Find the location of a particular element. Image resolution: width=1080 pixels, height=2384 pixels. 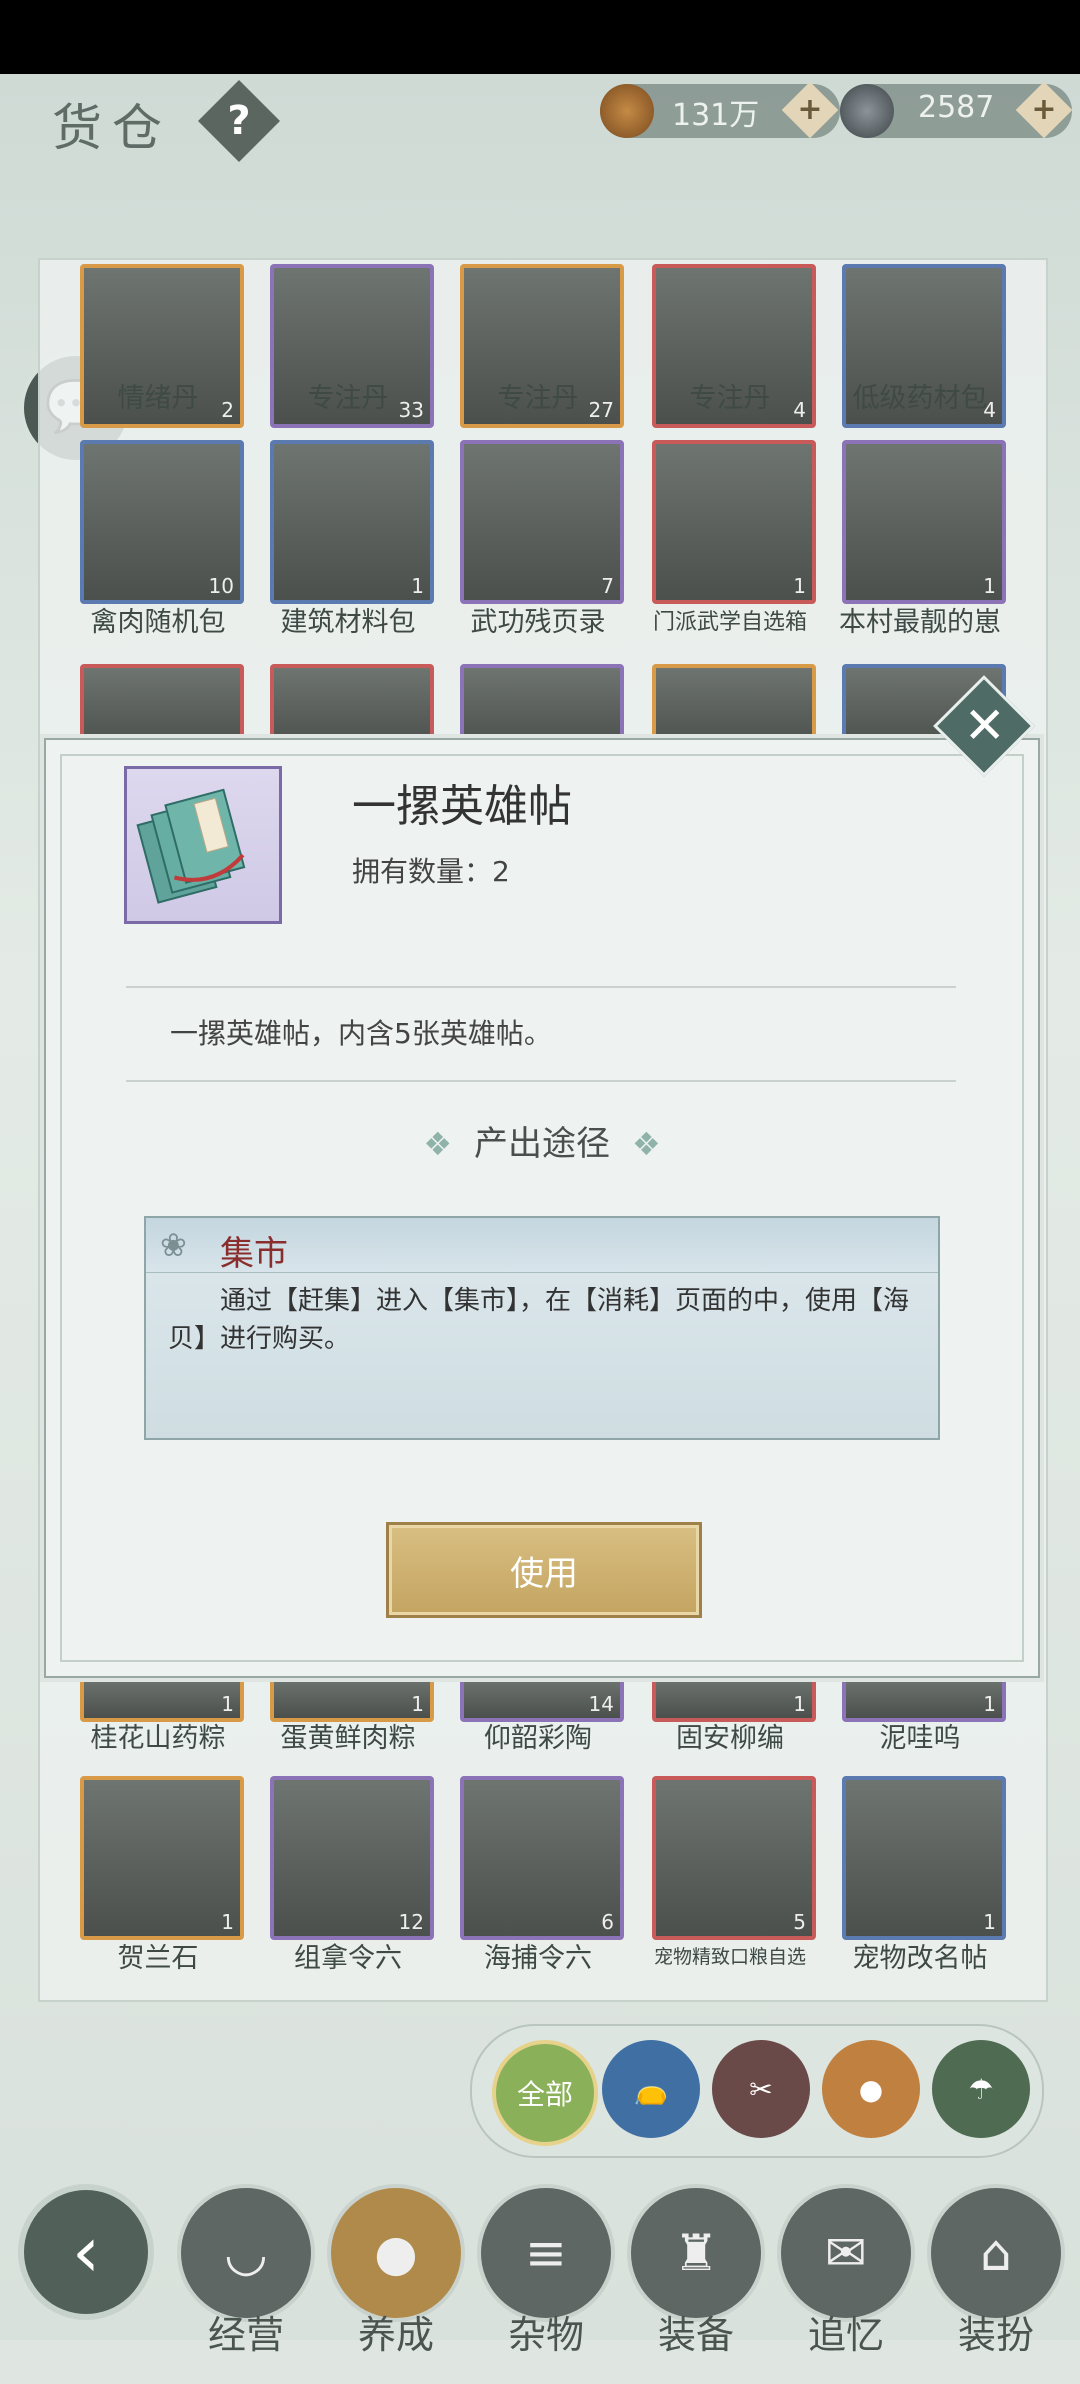

back-arrow-icon: ‹ is located at coordinates (86, 2252).